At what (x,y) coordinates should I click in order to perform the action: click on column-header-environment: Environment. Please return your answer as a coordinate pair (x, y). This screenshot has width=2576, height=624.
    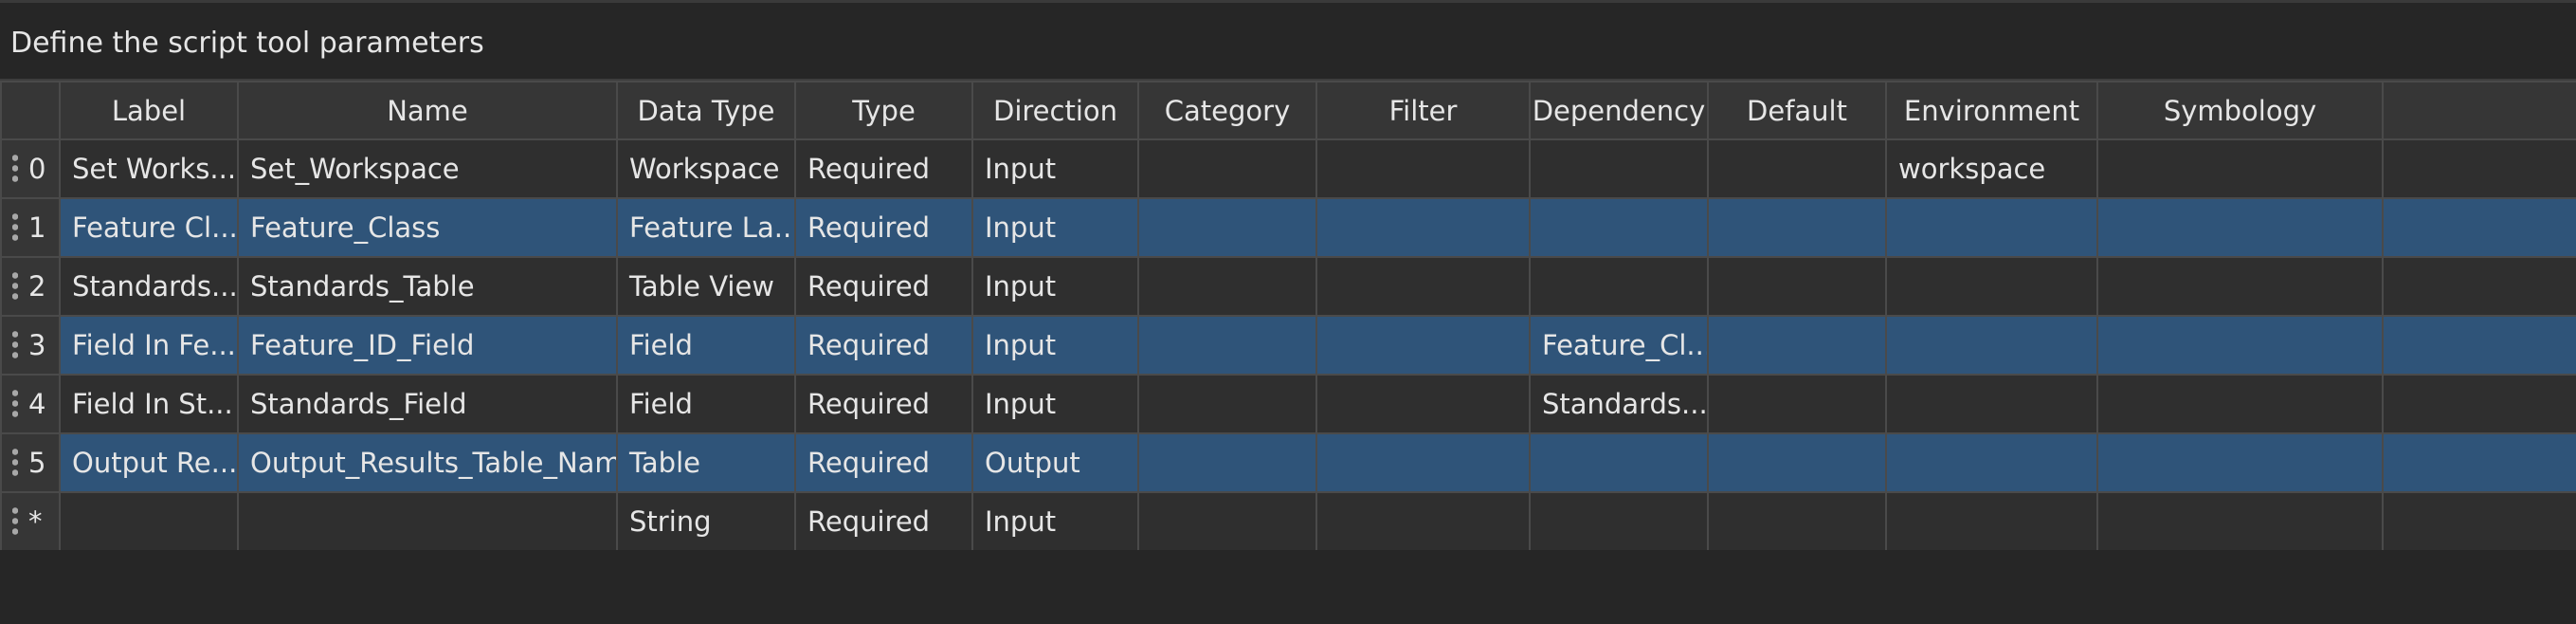
    Looking at the image, I should click on (1992, 111).